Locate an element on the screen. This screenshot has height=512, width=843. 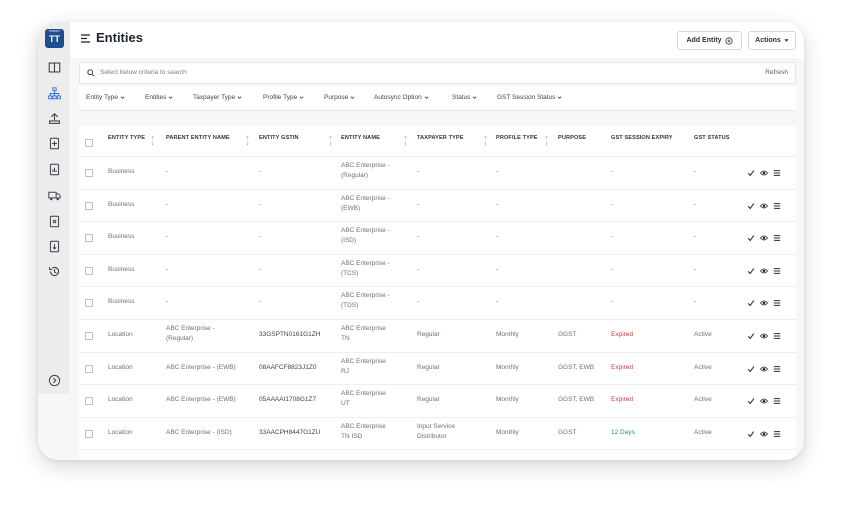
filter-dropdown-profile-type: Profile Type is located at coordinates (283, 97).